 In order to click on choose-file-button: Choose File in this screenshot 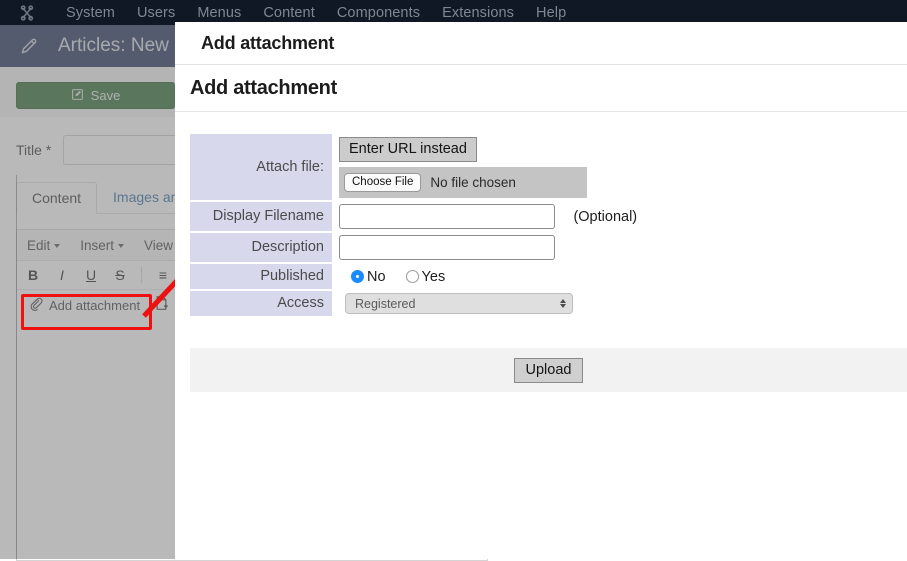, I will do `click(383, 182)`.